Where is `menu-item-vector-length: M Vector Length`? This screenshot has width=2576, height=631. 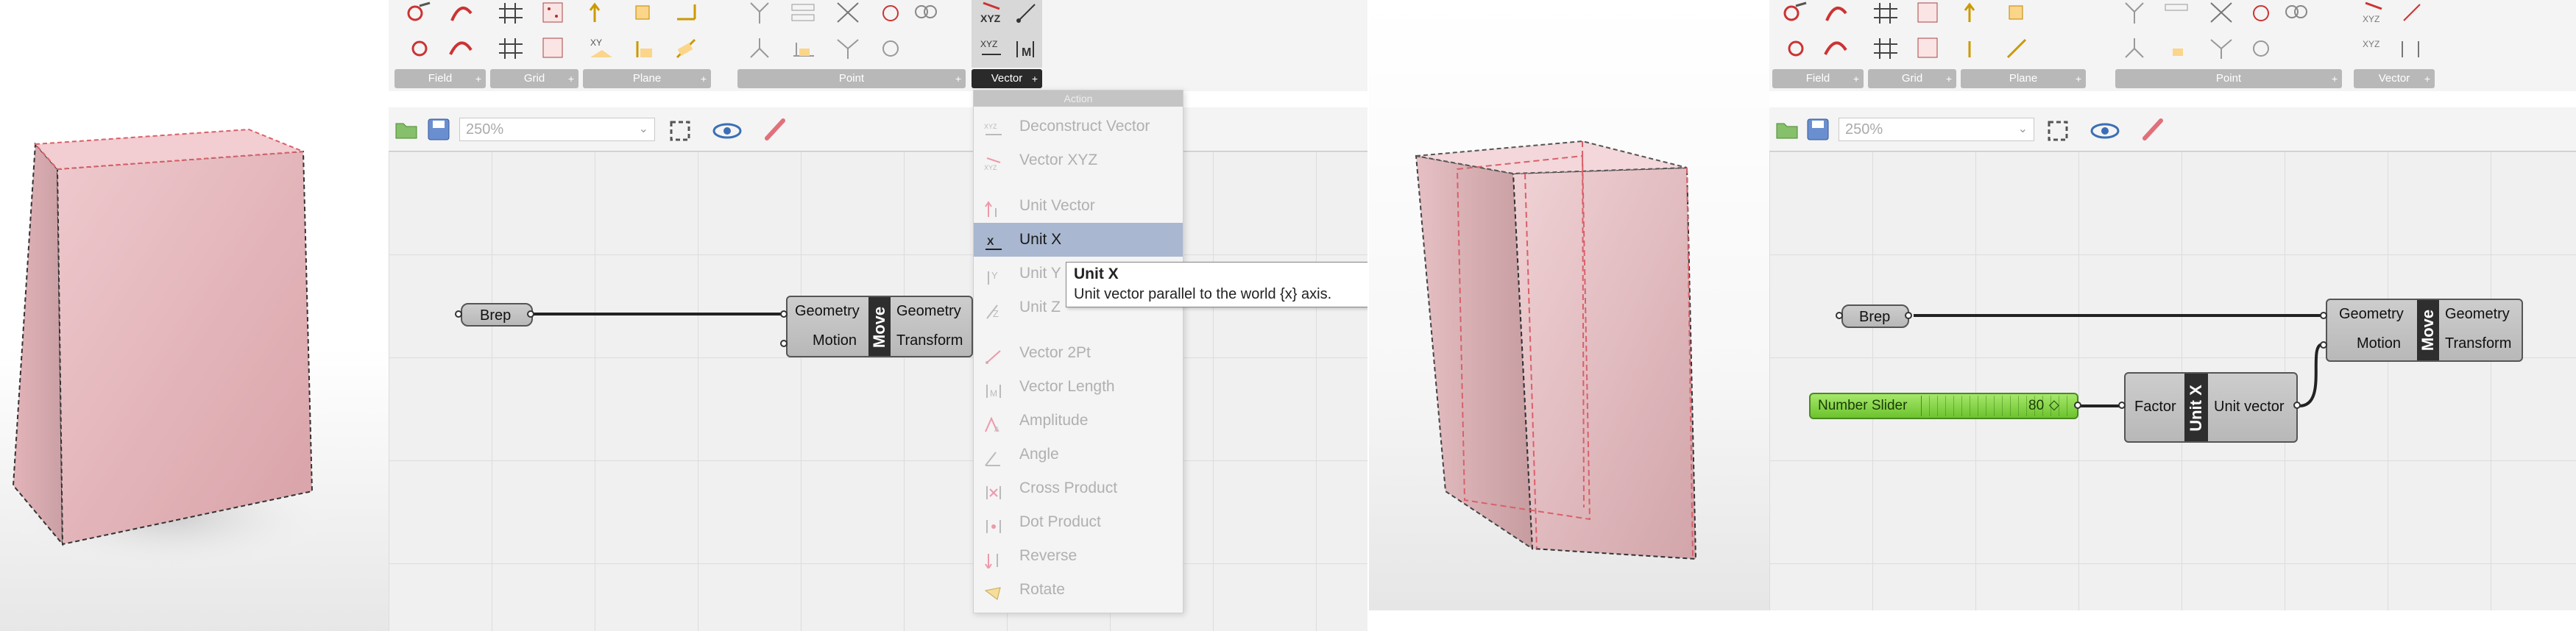 menu-item-vector-length: M Vector Length is located at coordinates (1078, 387).